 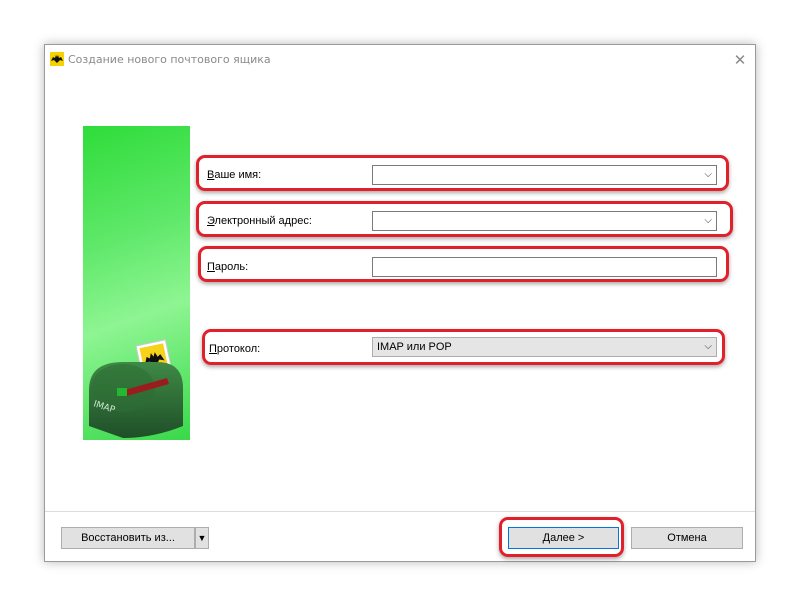 I want to click on side-illustration: IMAP, so click(x=136, y=283).